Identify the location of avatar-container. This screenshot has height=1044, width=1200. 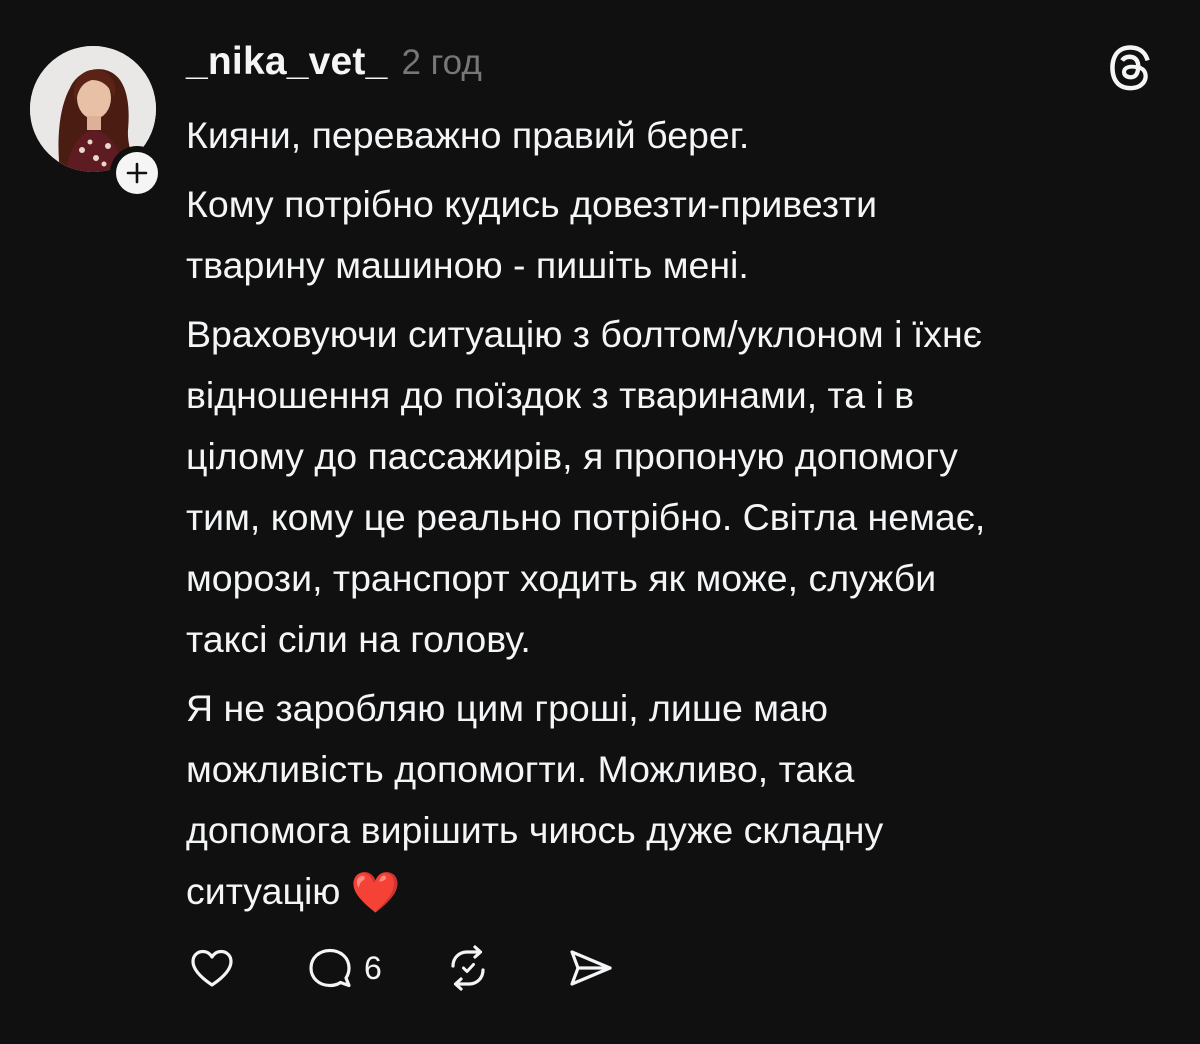
(97, 123).